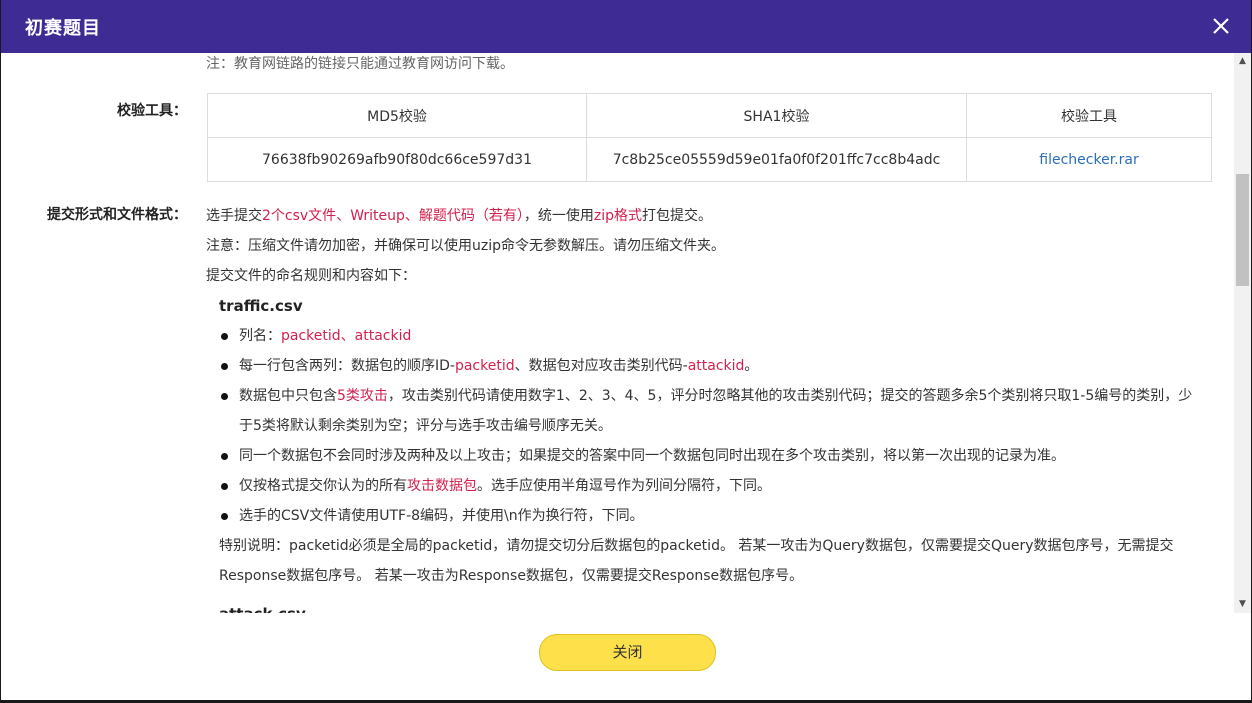  Describe the element at coordinates (1242, 61) in the screenshot. I see `scroll-up-icon: ▲` at that location.